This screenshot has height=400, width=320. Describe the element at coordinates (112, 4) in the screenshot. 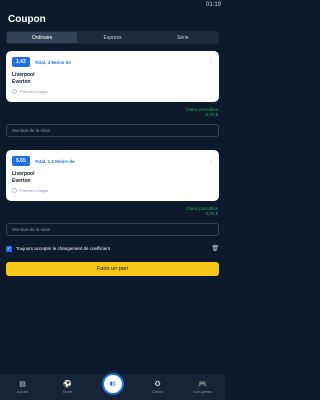

I see `status-bar: 01:19` at that location.